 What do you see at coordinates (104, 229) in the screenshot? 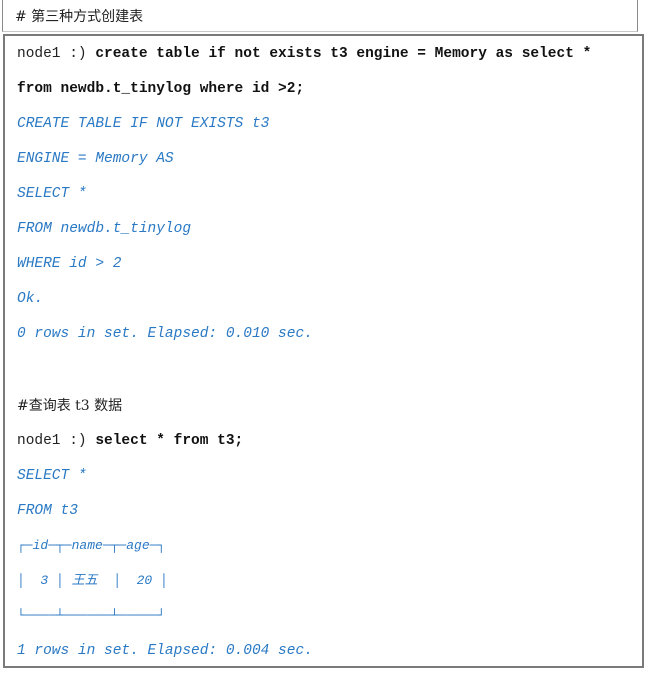
I see `output-line: FROM newdb.t_tinylog` at bounding box center [104, 229].